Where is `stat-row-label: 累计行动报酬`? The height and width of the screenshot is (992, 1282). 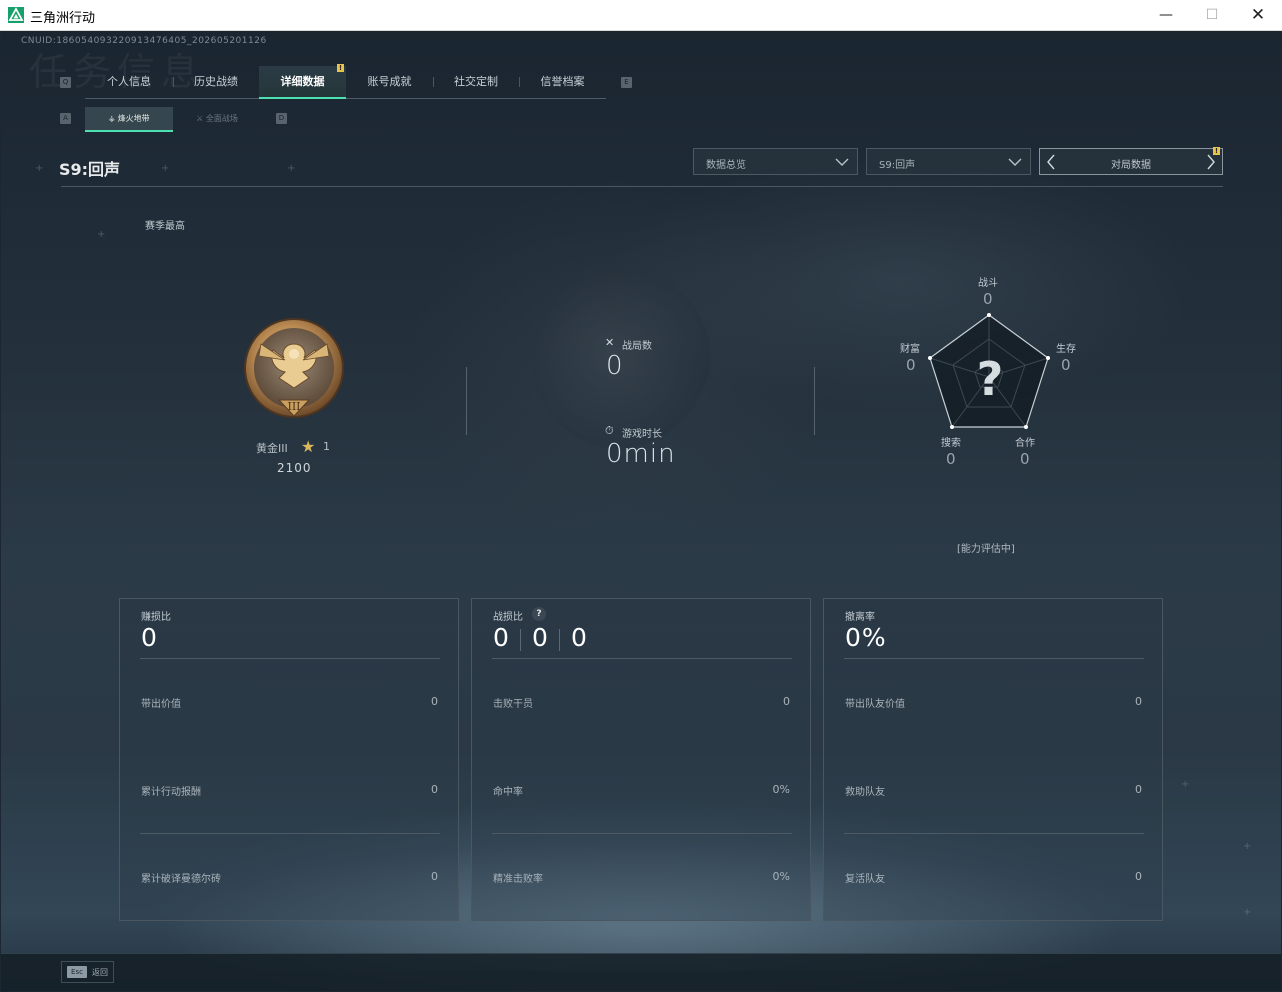
stat-row-label: 累计行动报酬 is located at coordinates (171, 792).